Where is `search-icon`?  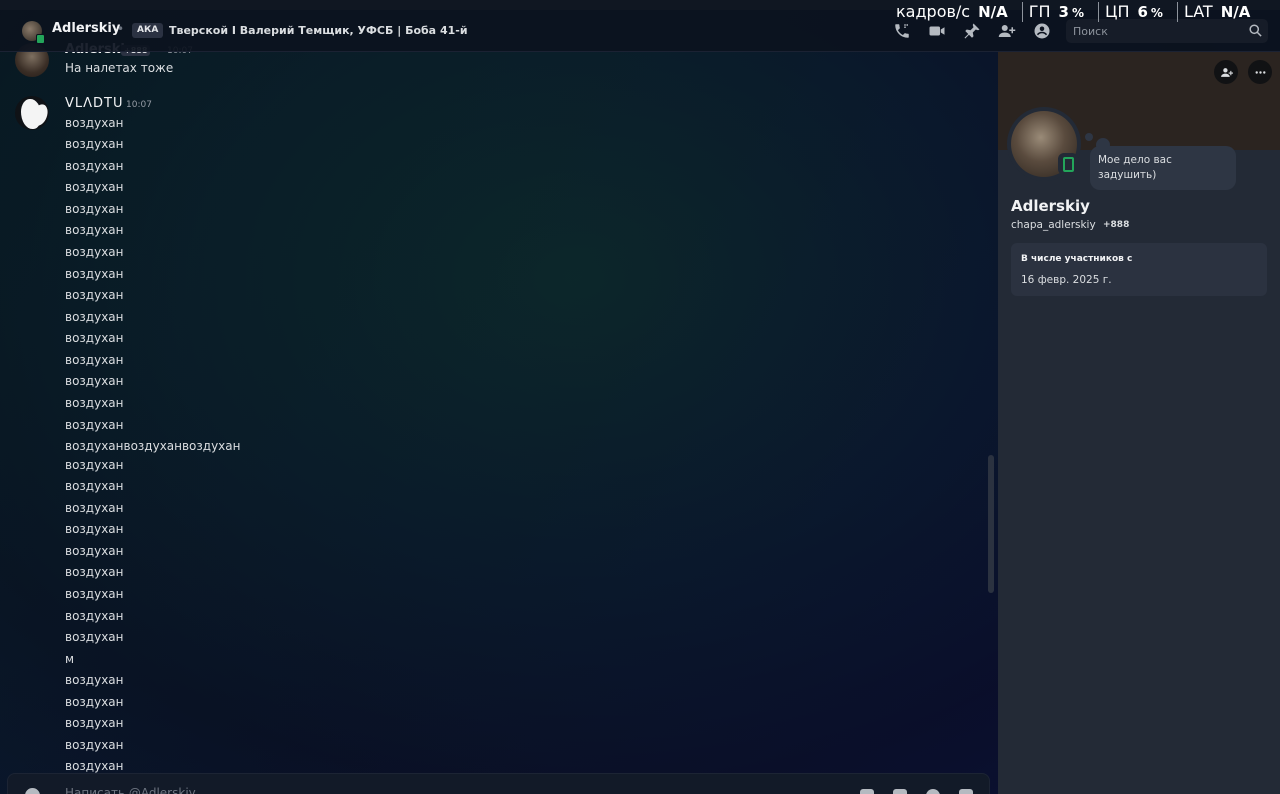
search-icon is located at coordinates (1255, 30).